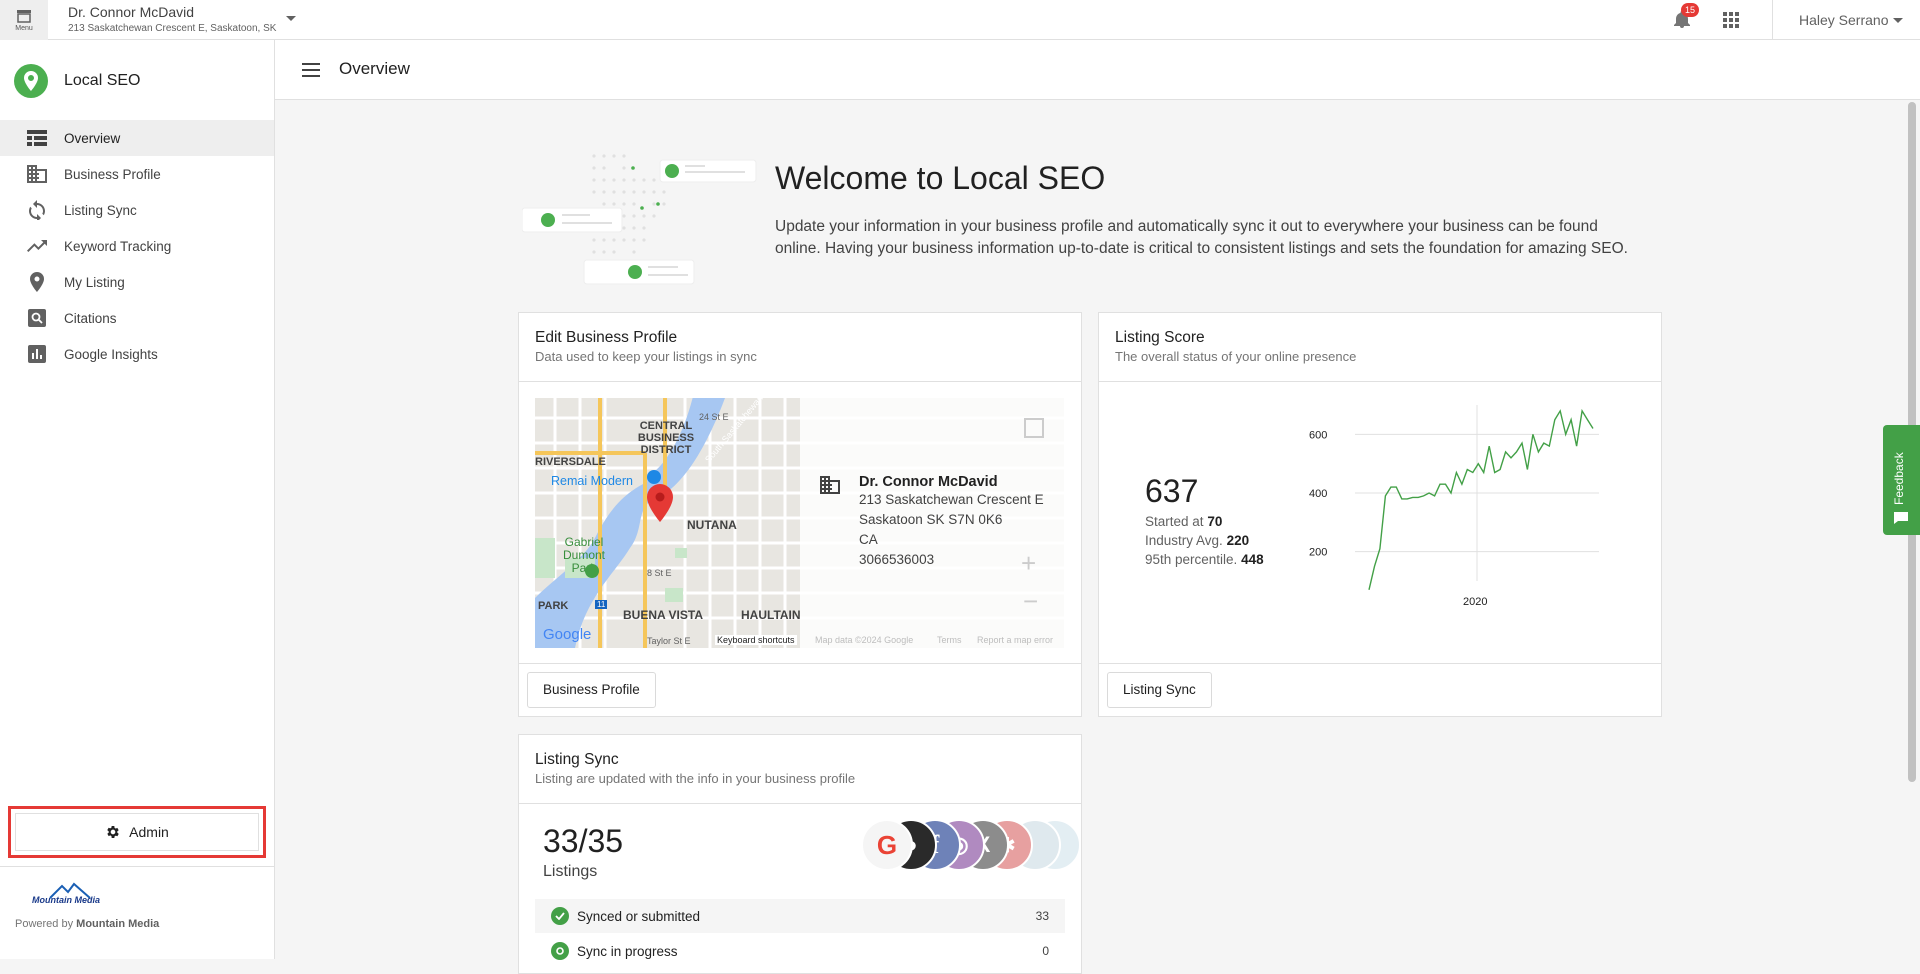 This screenshot has height=974, width=1920. Describe the element at coordinates (1318, 435) in the screenshot. I see `y-tick-label: 600` at that location.